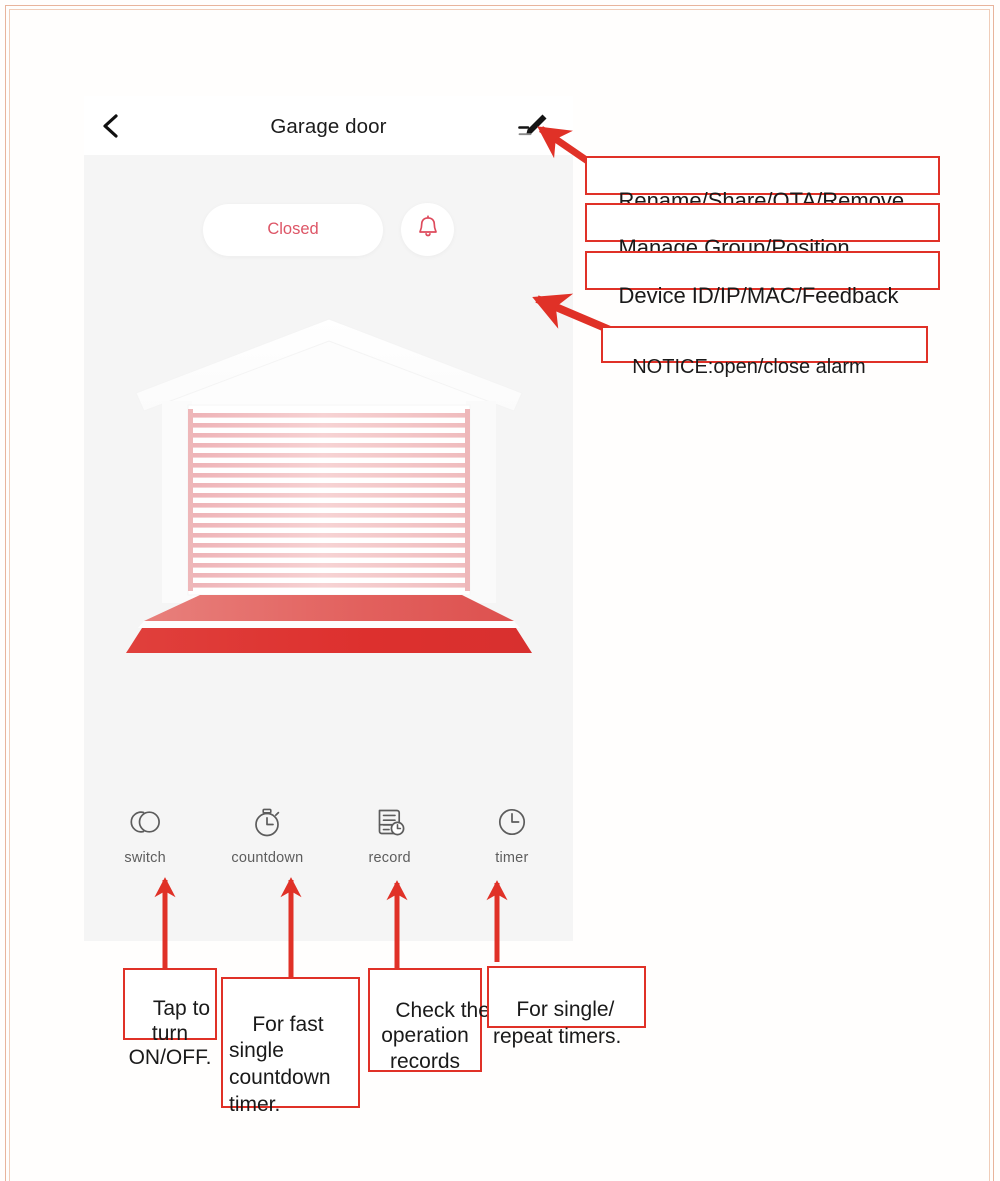  What do you see at coordinates (429, 1020) in the screenshot?
I see `annotation-record-note: Check the operation records` at bounding box center [429, 1020].